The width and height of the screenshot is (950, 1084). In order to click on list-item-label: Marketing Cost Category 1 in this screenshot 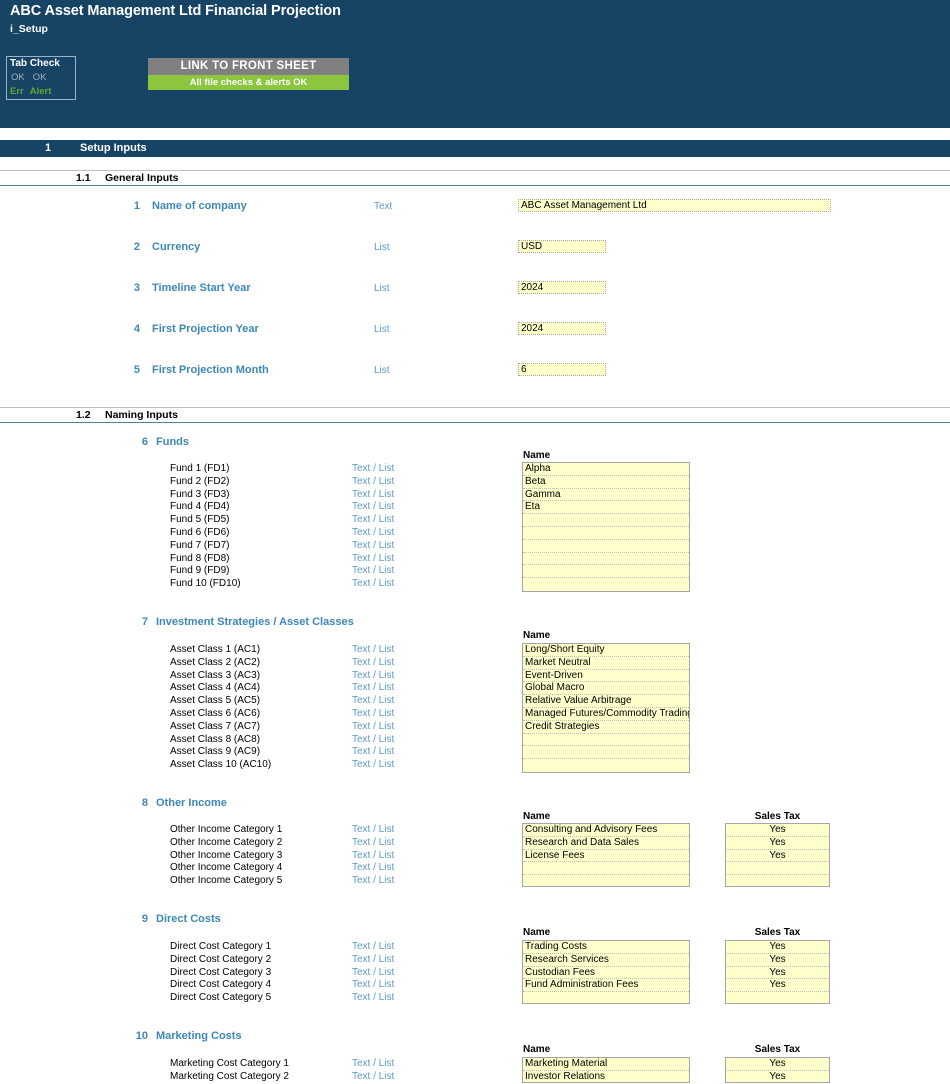, I will do `click(229, 1063)`.